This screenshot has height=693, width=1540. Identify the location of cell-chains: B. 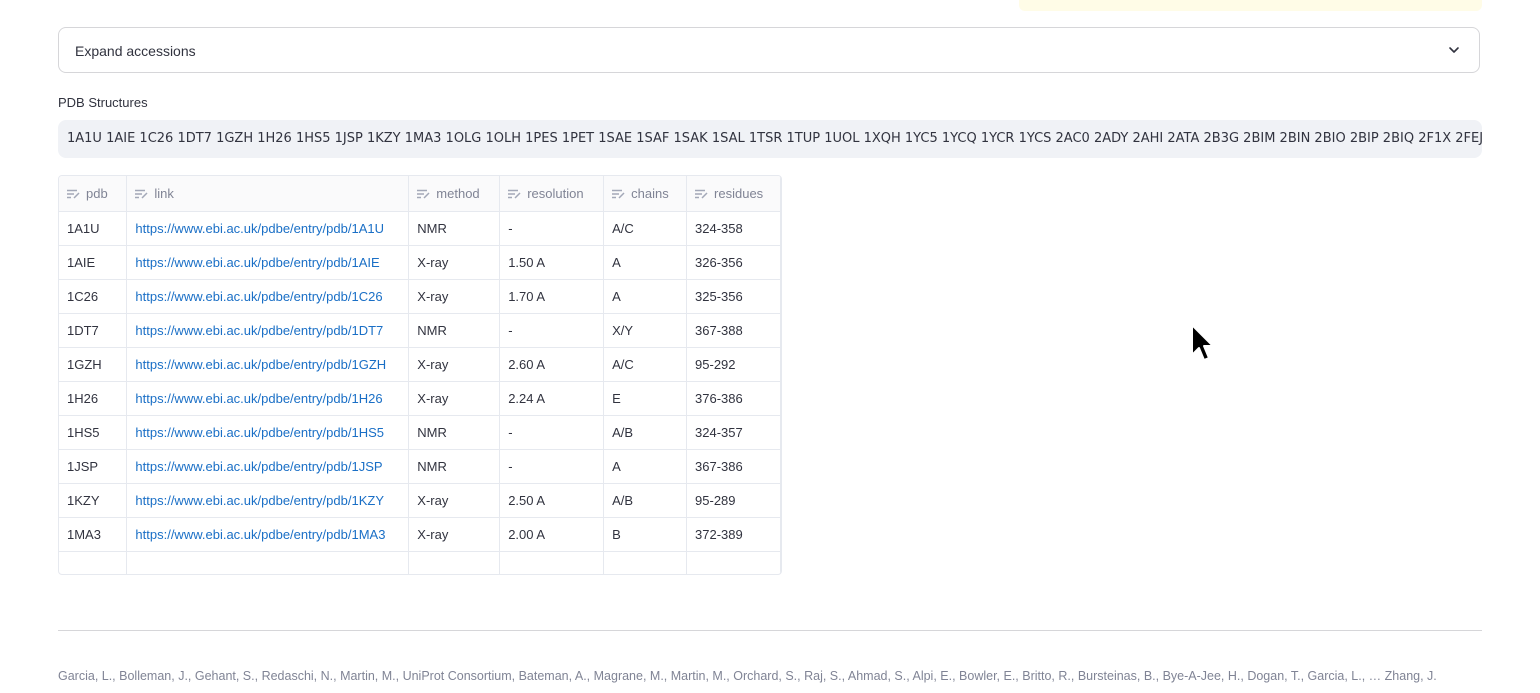
(645, 534).